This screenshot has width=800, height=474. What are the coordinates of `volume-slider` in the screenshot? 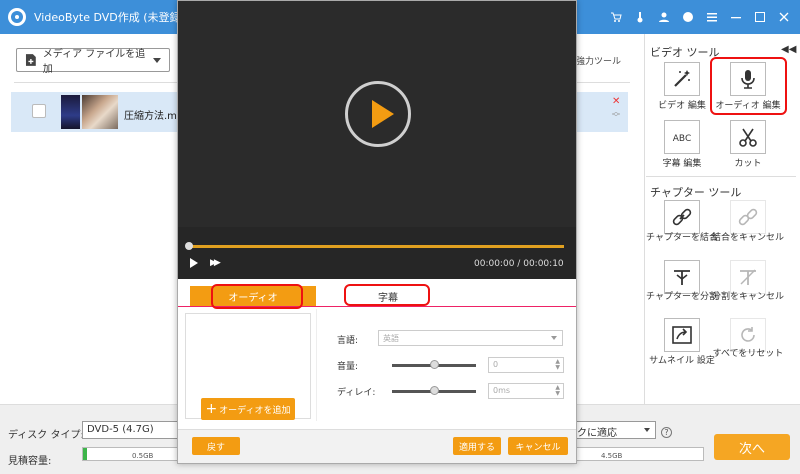 It's located at (434, 364).